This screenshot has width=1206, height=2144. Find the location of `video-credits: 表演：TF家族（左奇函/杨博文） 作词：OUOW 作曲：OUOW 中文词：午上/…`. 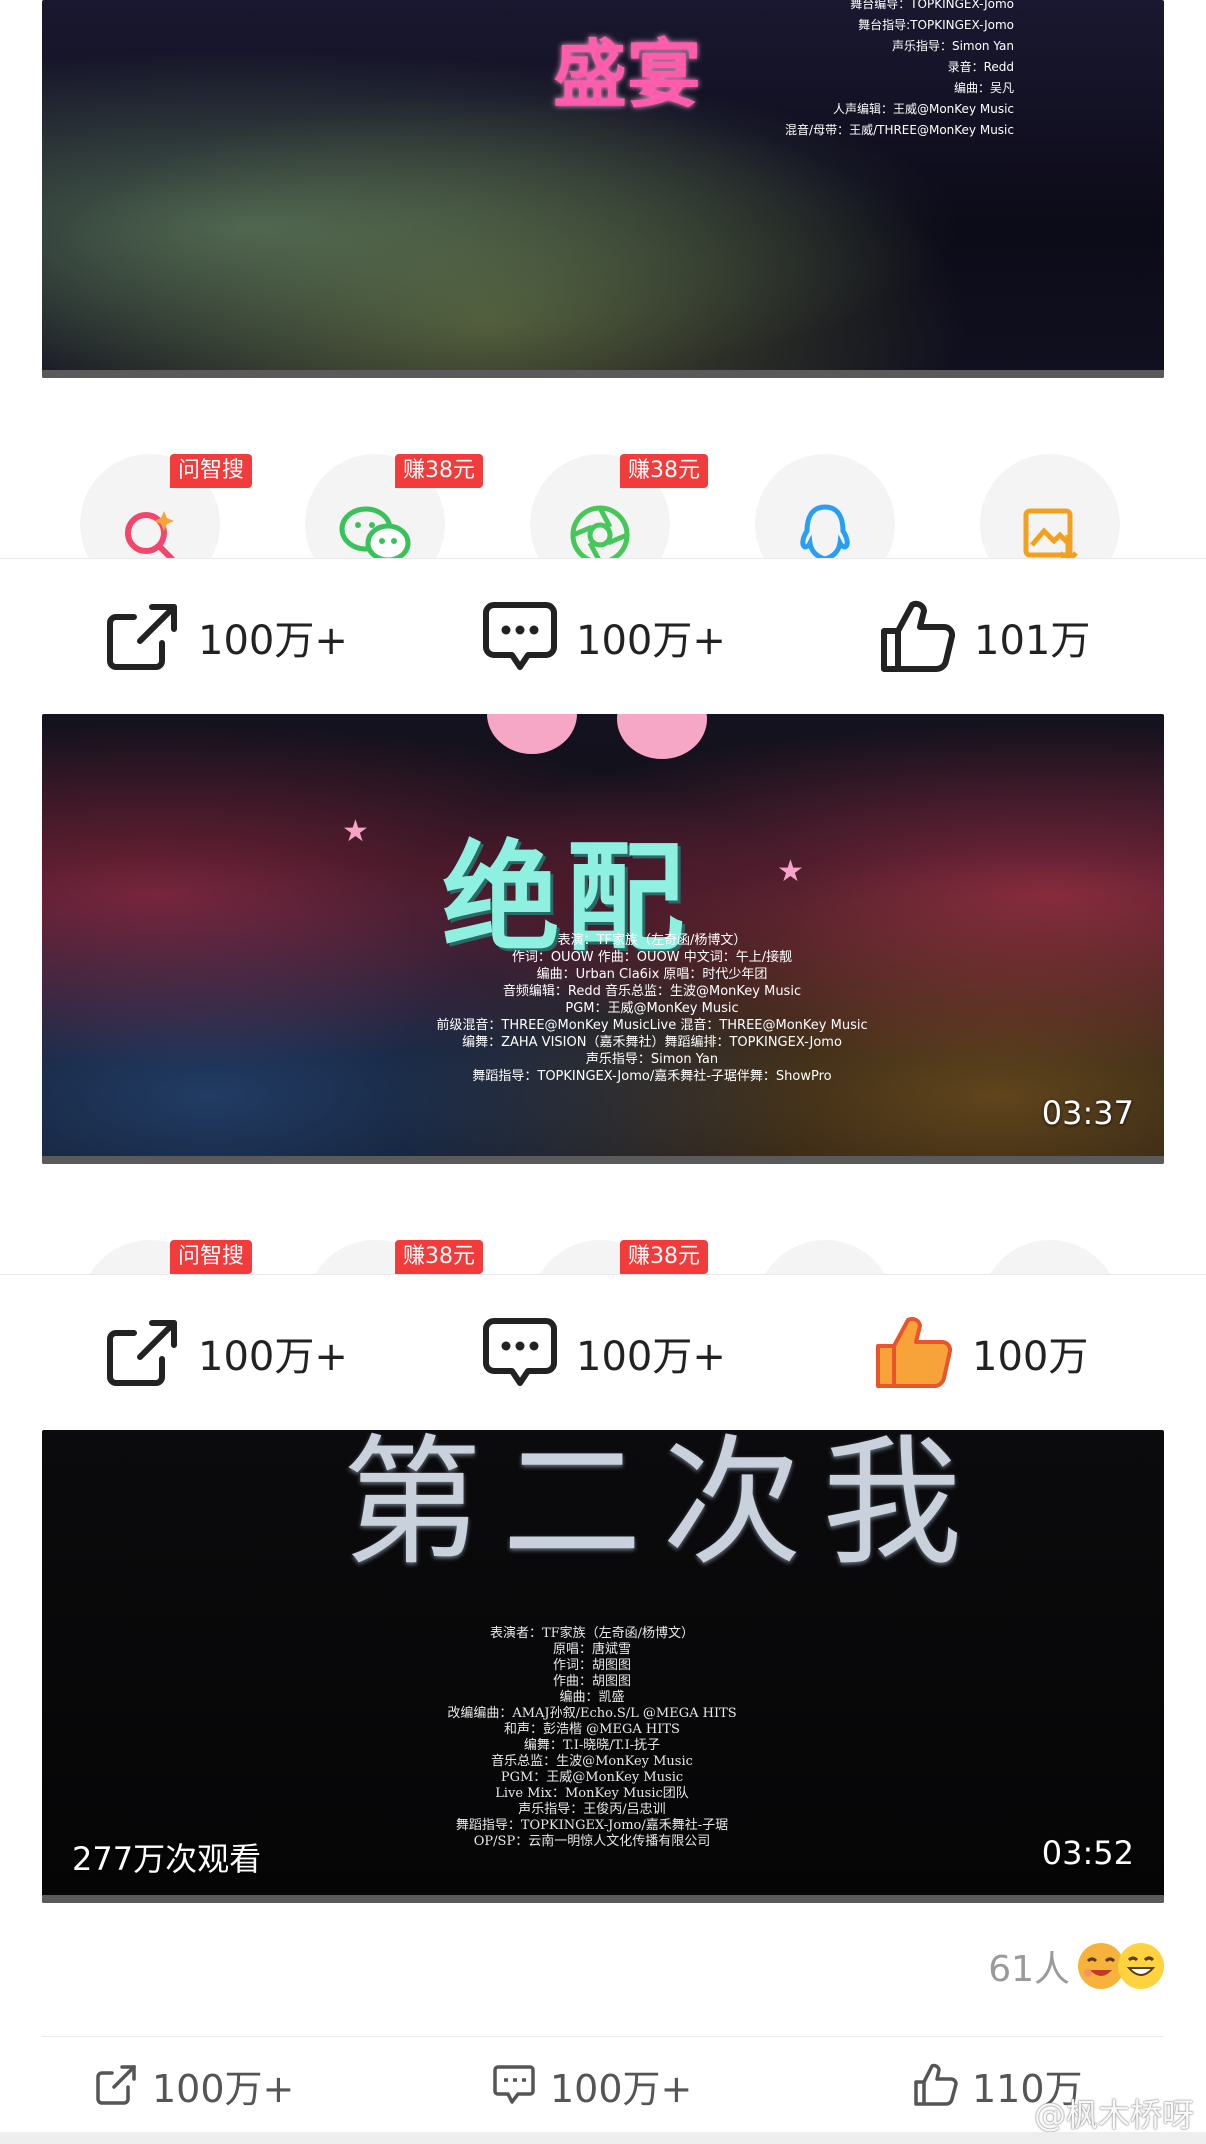

video-credits: 表演：TF家族（左奇函/杨博文） 作词：OUOW 作曲：OUOW 中文词：午上/… is located at coordinates (652, 1008).